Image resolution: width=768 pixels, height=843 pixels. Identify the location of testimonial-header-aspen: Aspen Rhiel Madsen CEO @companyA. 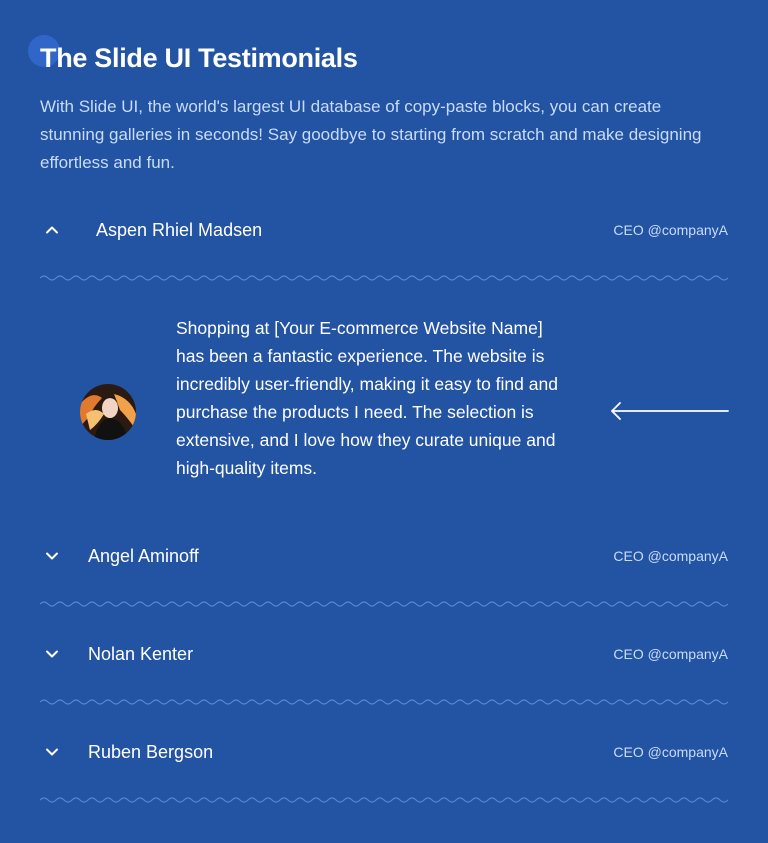
(384, 230).